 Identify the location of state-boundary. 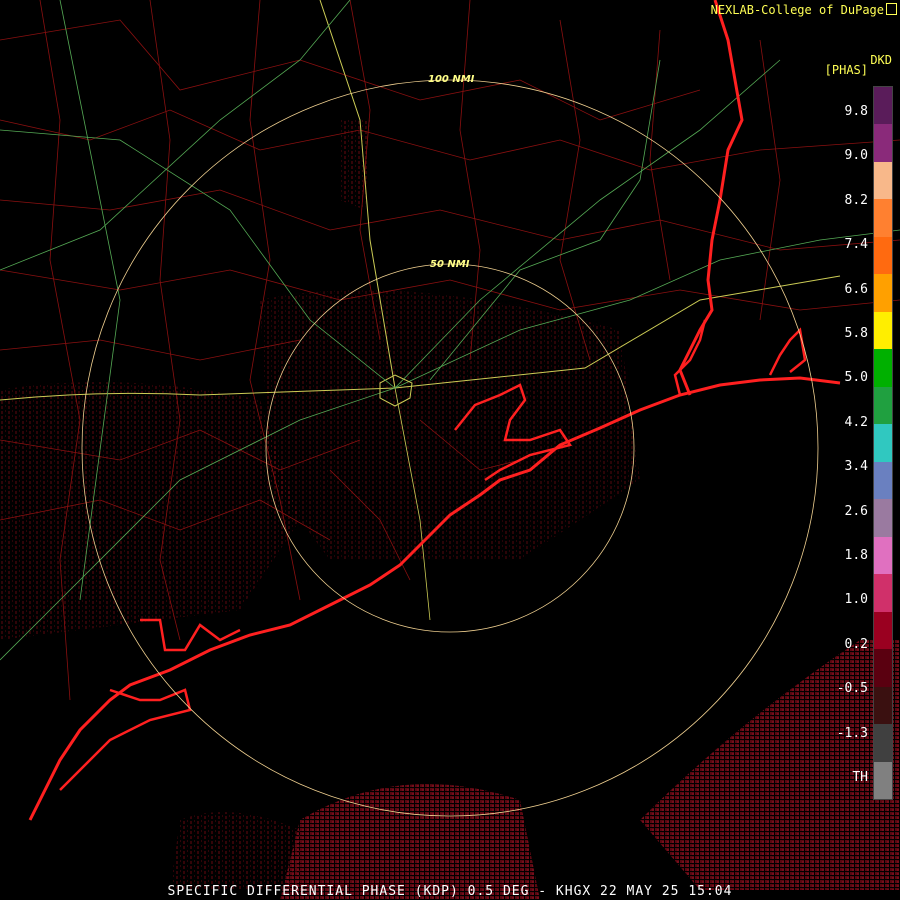
(711, 198).